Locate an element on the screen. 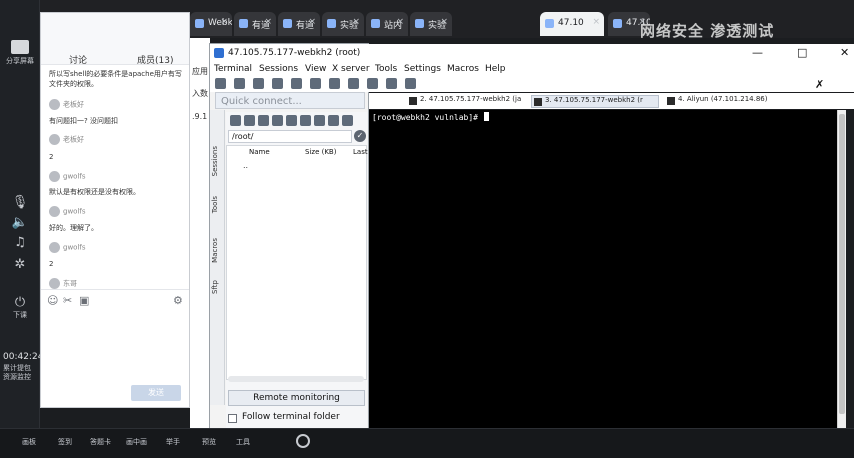 This screenshot has height=458, width=854. sftp-path-input: /root/ is located at coordinates (290, 136).